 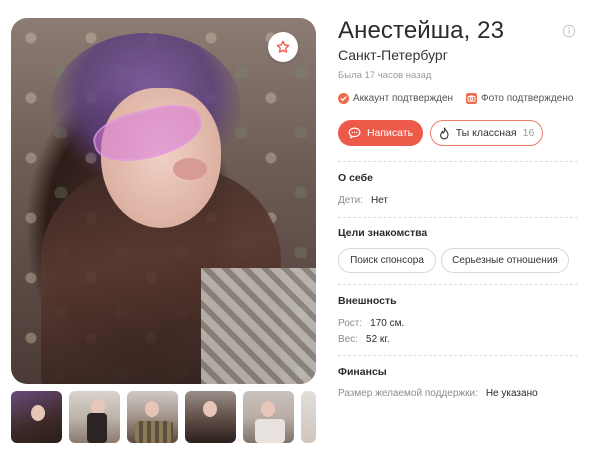 I want to click on goal-chip-sponsor: Поиск спонсора, so click(x=387, y=260).